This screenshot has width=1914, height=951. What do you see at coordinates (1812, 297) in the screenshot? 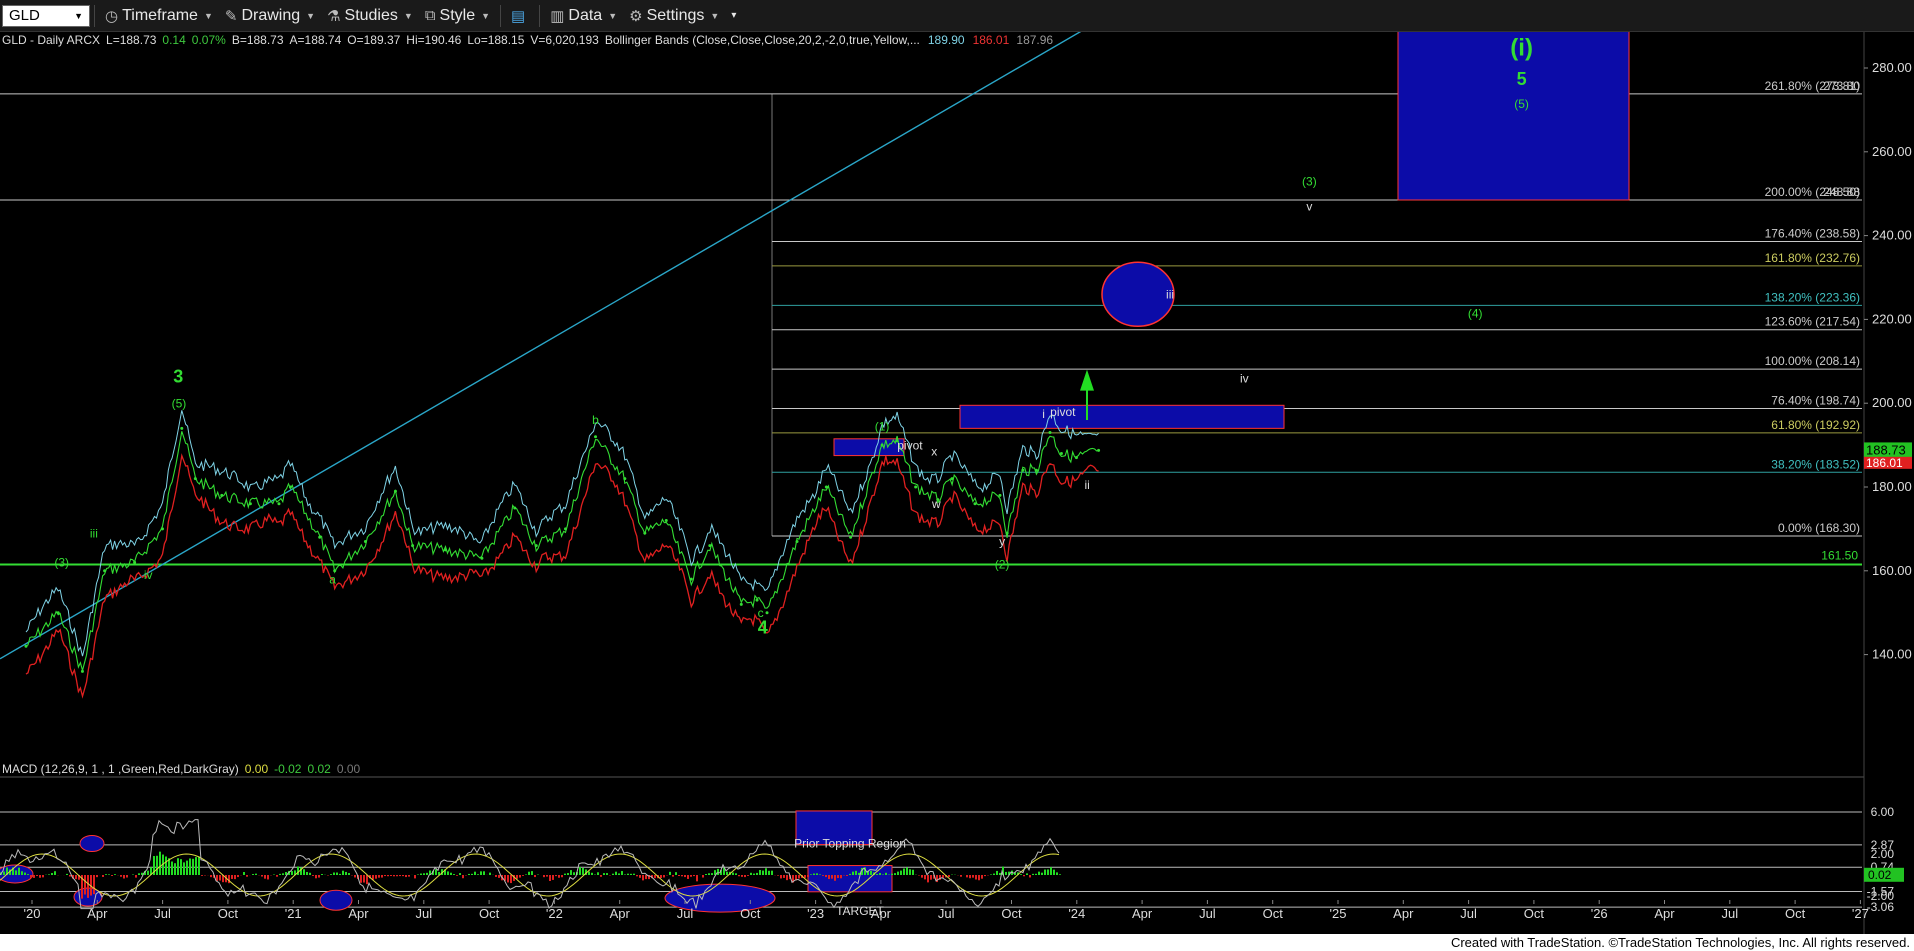
I see `fib-level-label: 138.20% (223.36)` at bounding box center [1812, 297].